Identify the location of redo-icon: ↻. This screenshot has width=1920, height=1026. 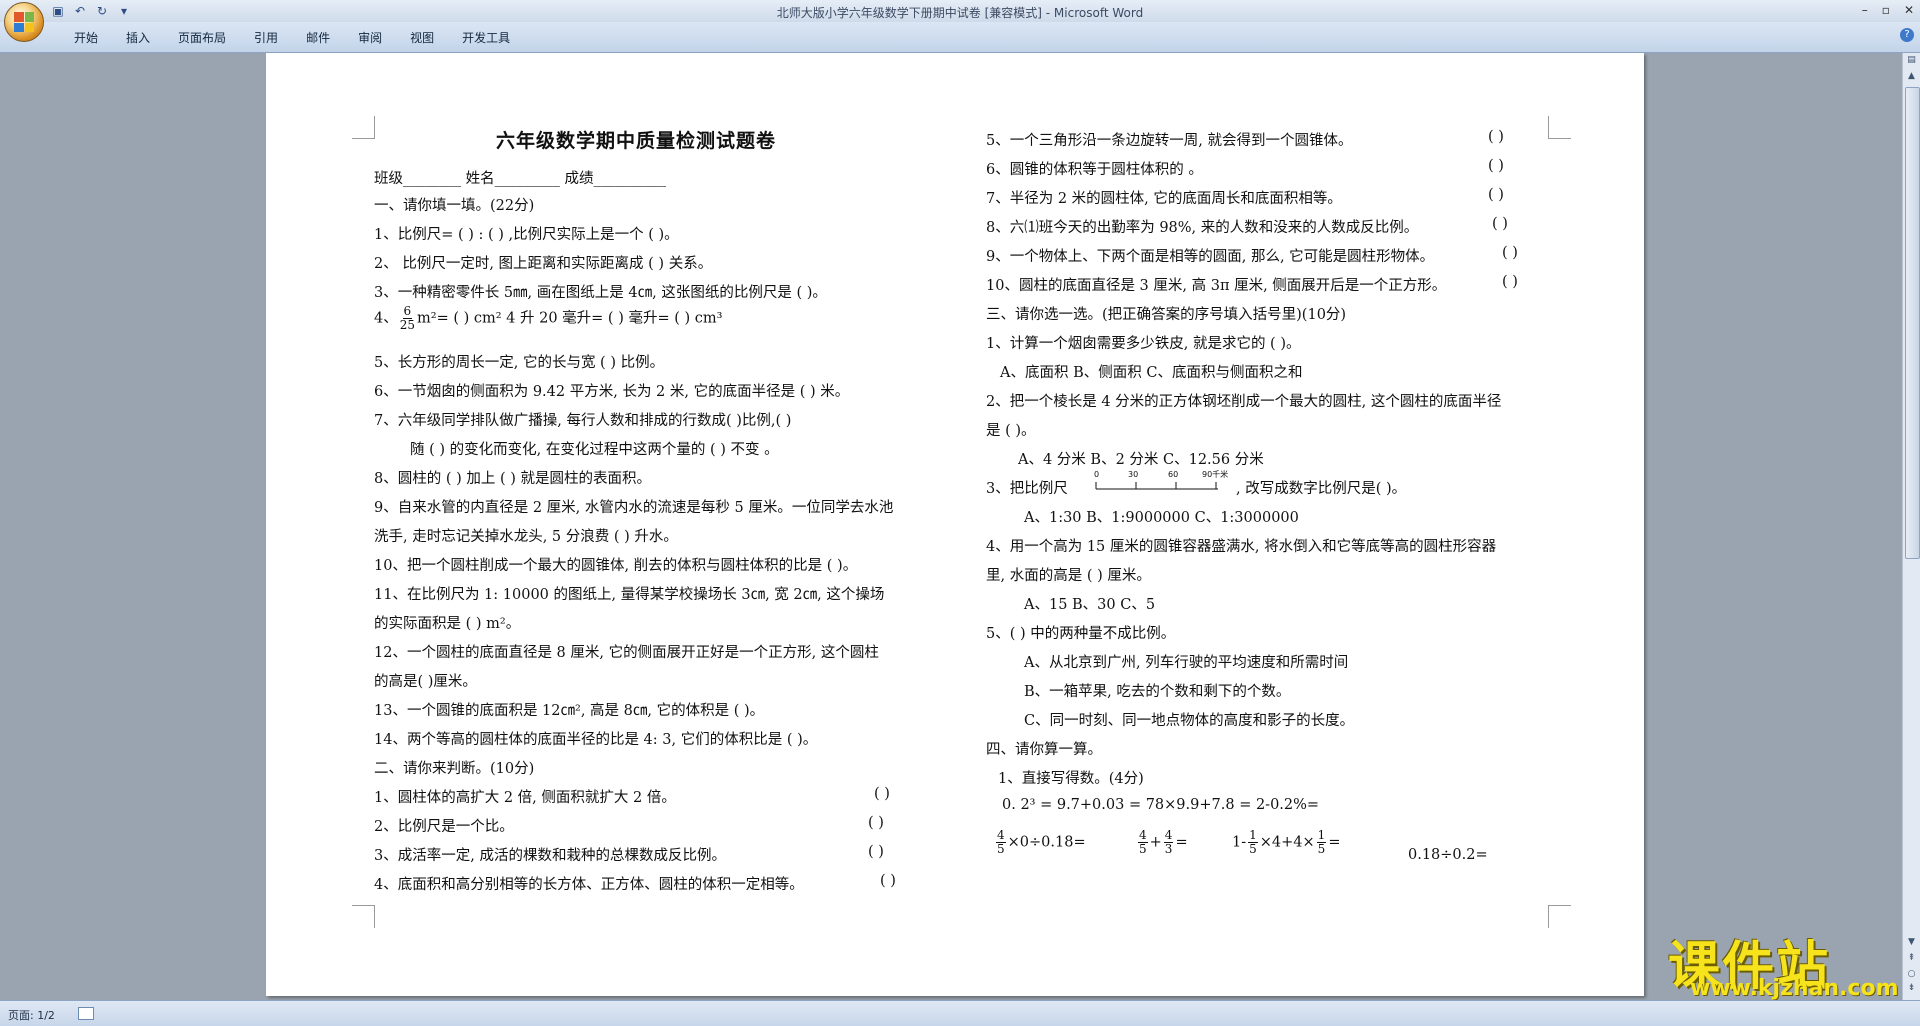
(102, 11).